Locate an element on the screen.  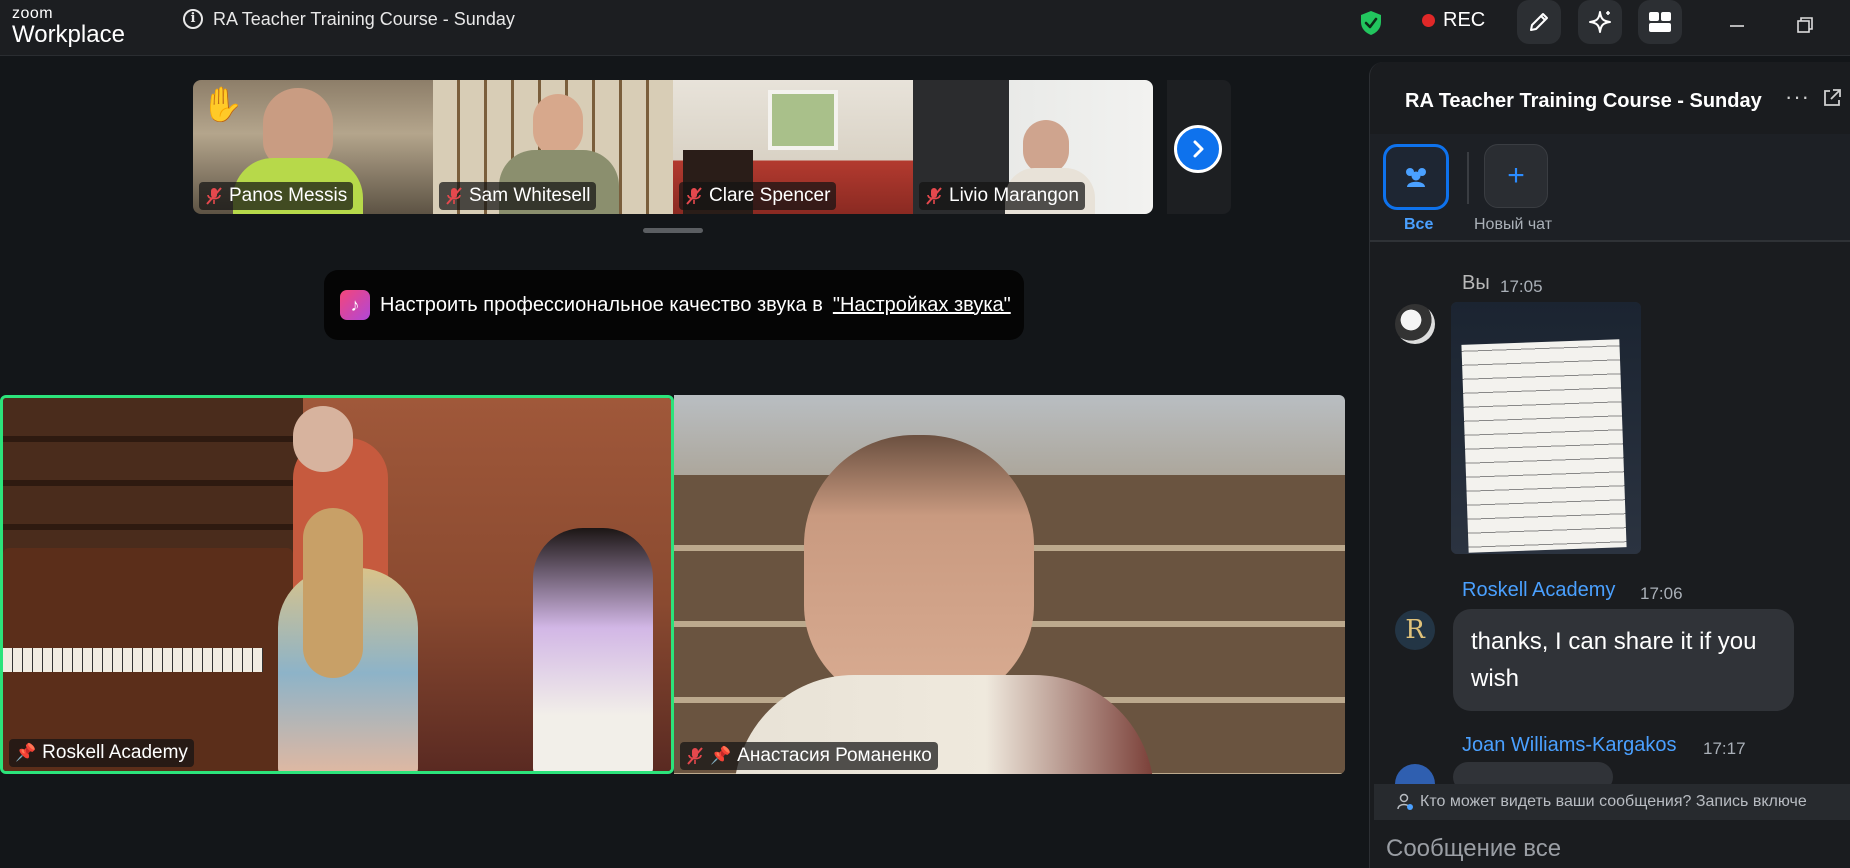
info-icon: i is located at coordinates (193, 19).